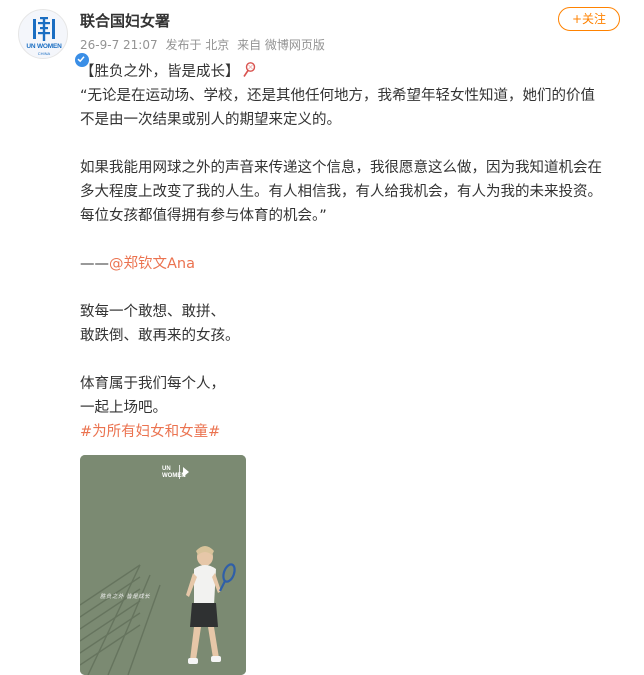  Describe the element at coordinates (44, 29) in the screenshot. I see `un-women-logo-icon` at that location.